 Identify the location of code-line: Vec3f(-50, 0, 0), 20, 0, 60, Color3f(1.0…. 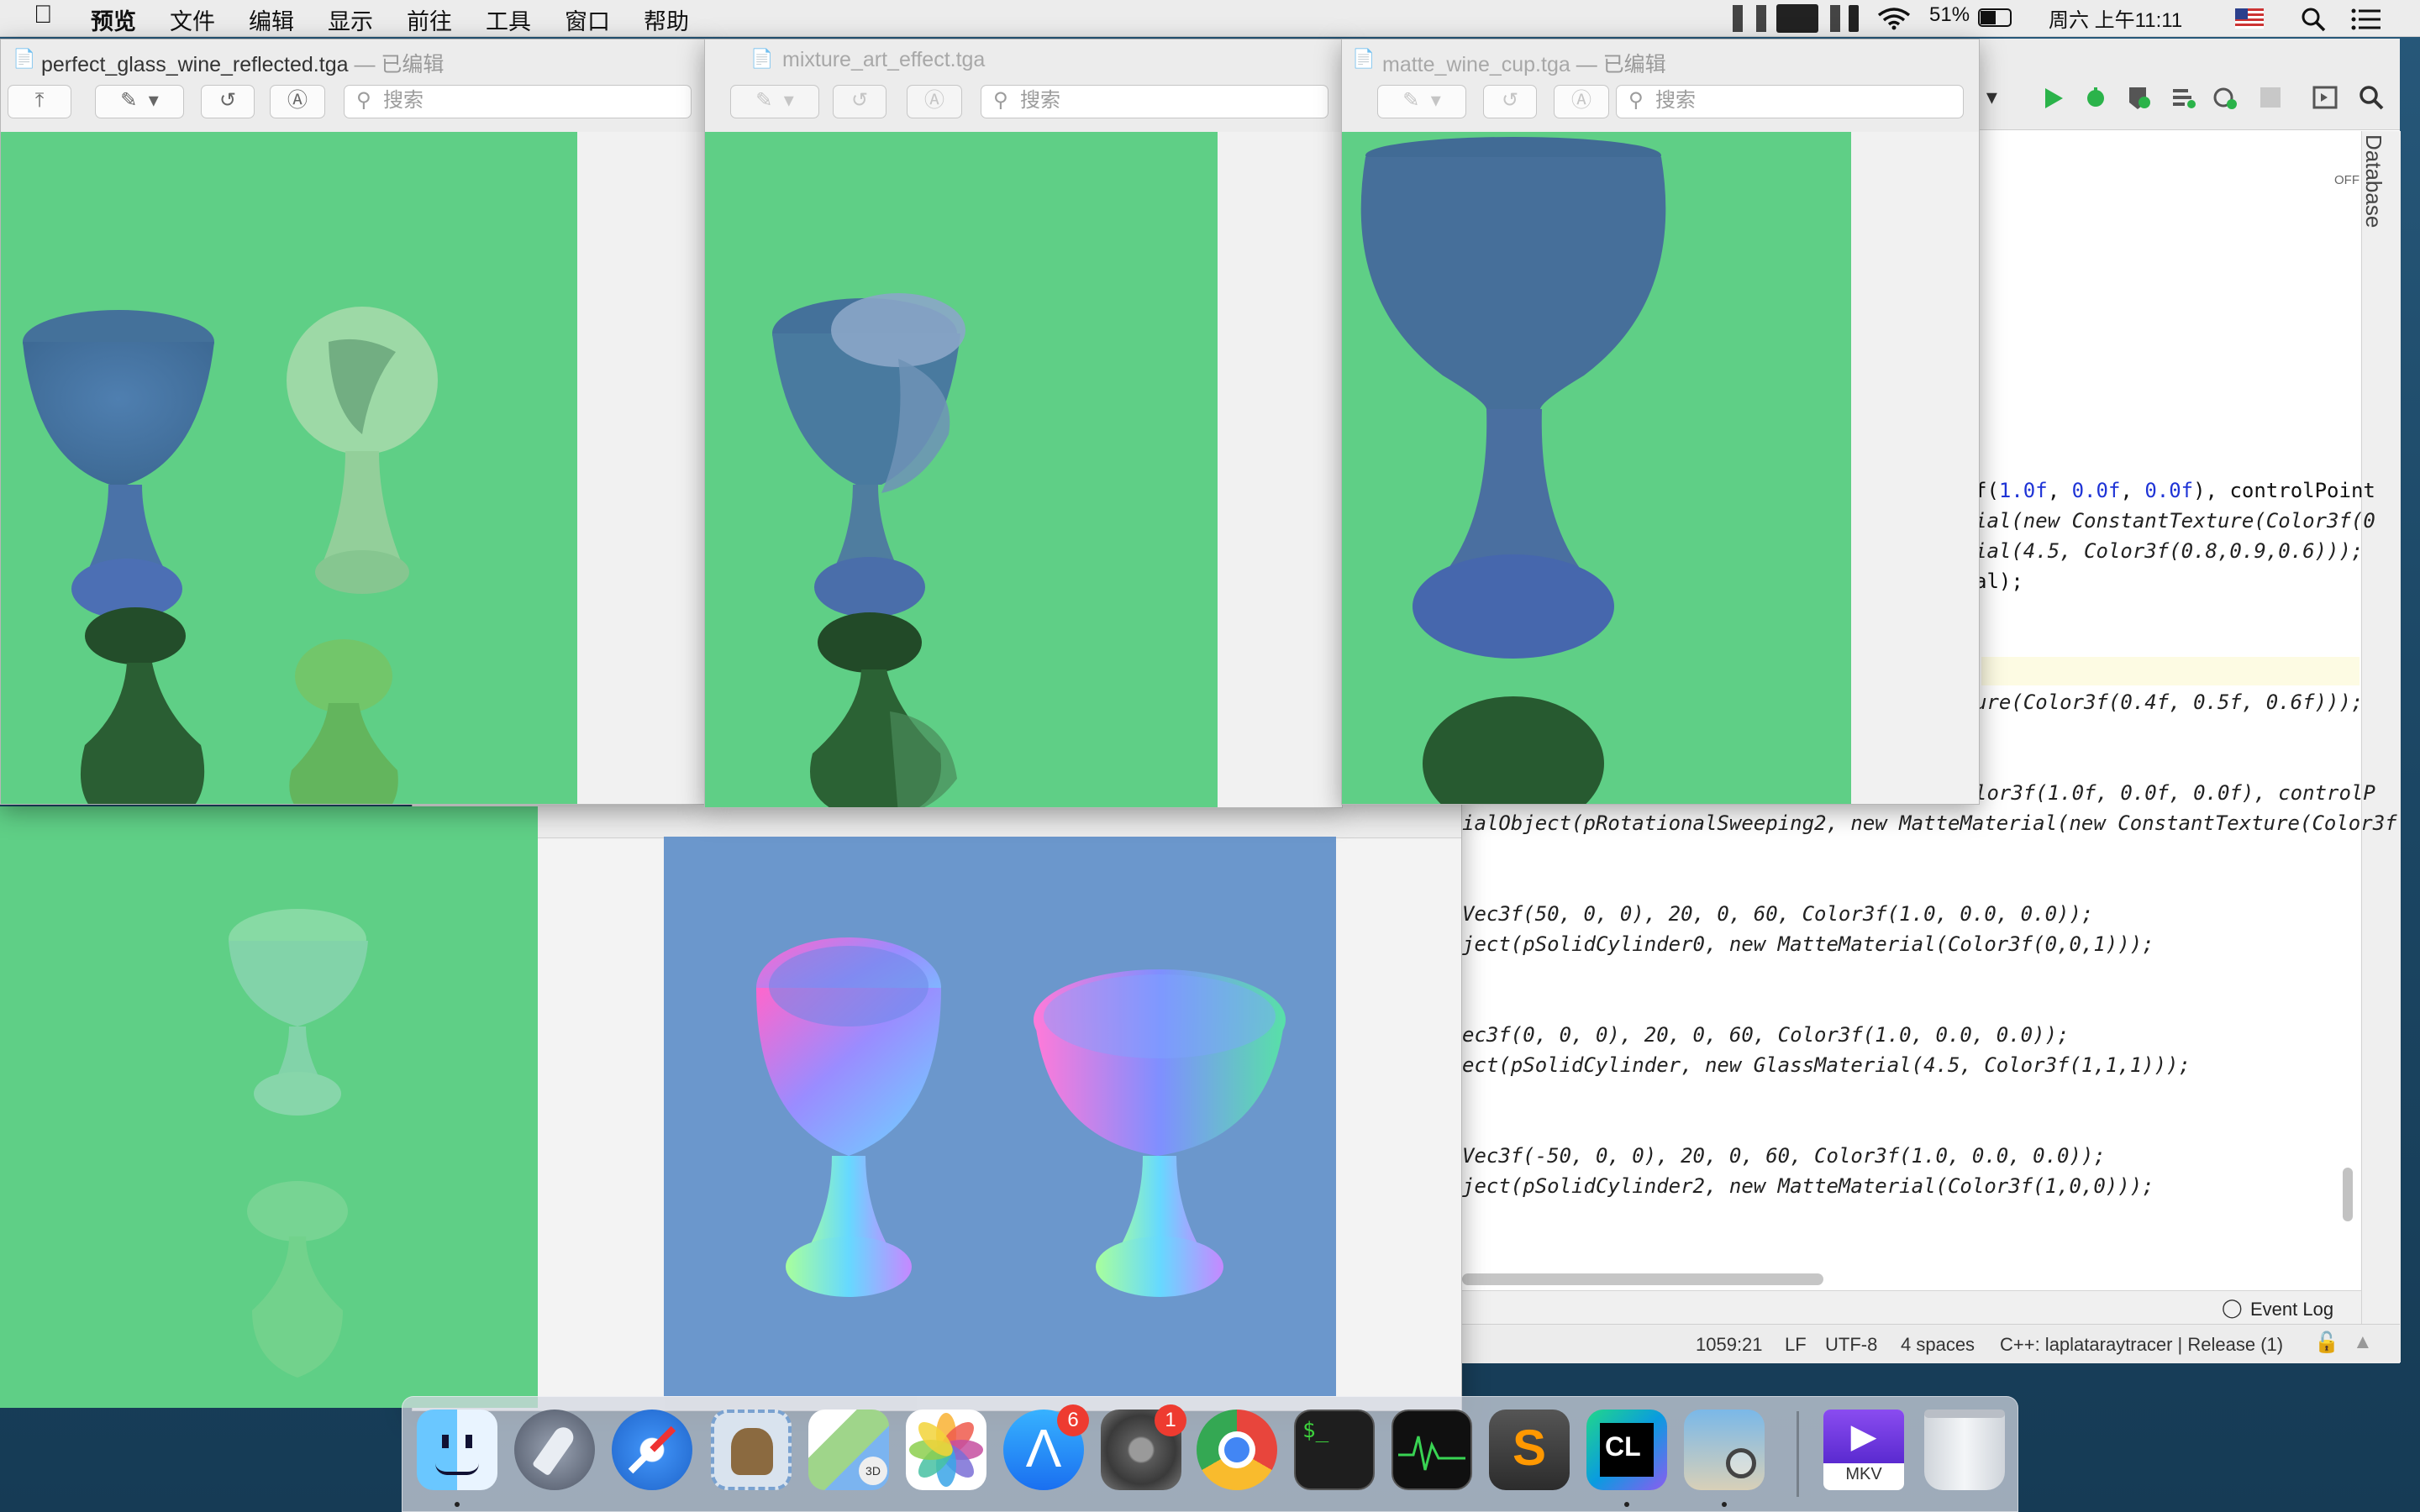
(1784, 1156).